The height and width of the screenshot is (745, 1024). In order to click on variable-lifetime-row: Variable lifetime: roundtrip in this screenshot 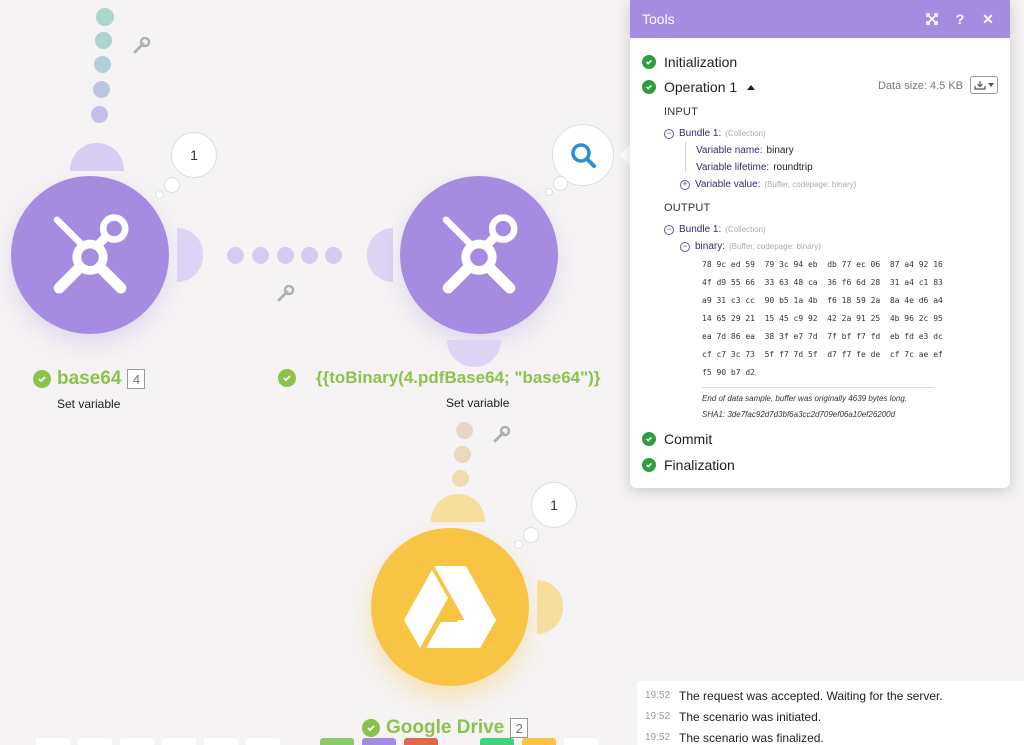, I will do `click(754, 167)`.